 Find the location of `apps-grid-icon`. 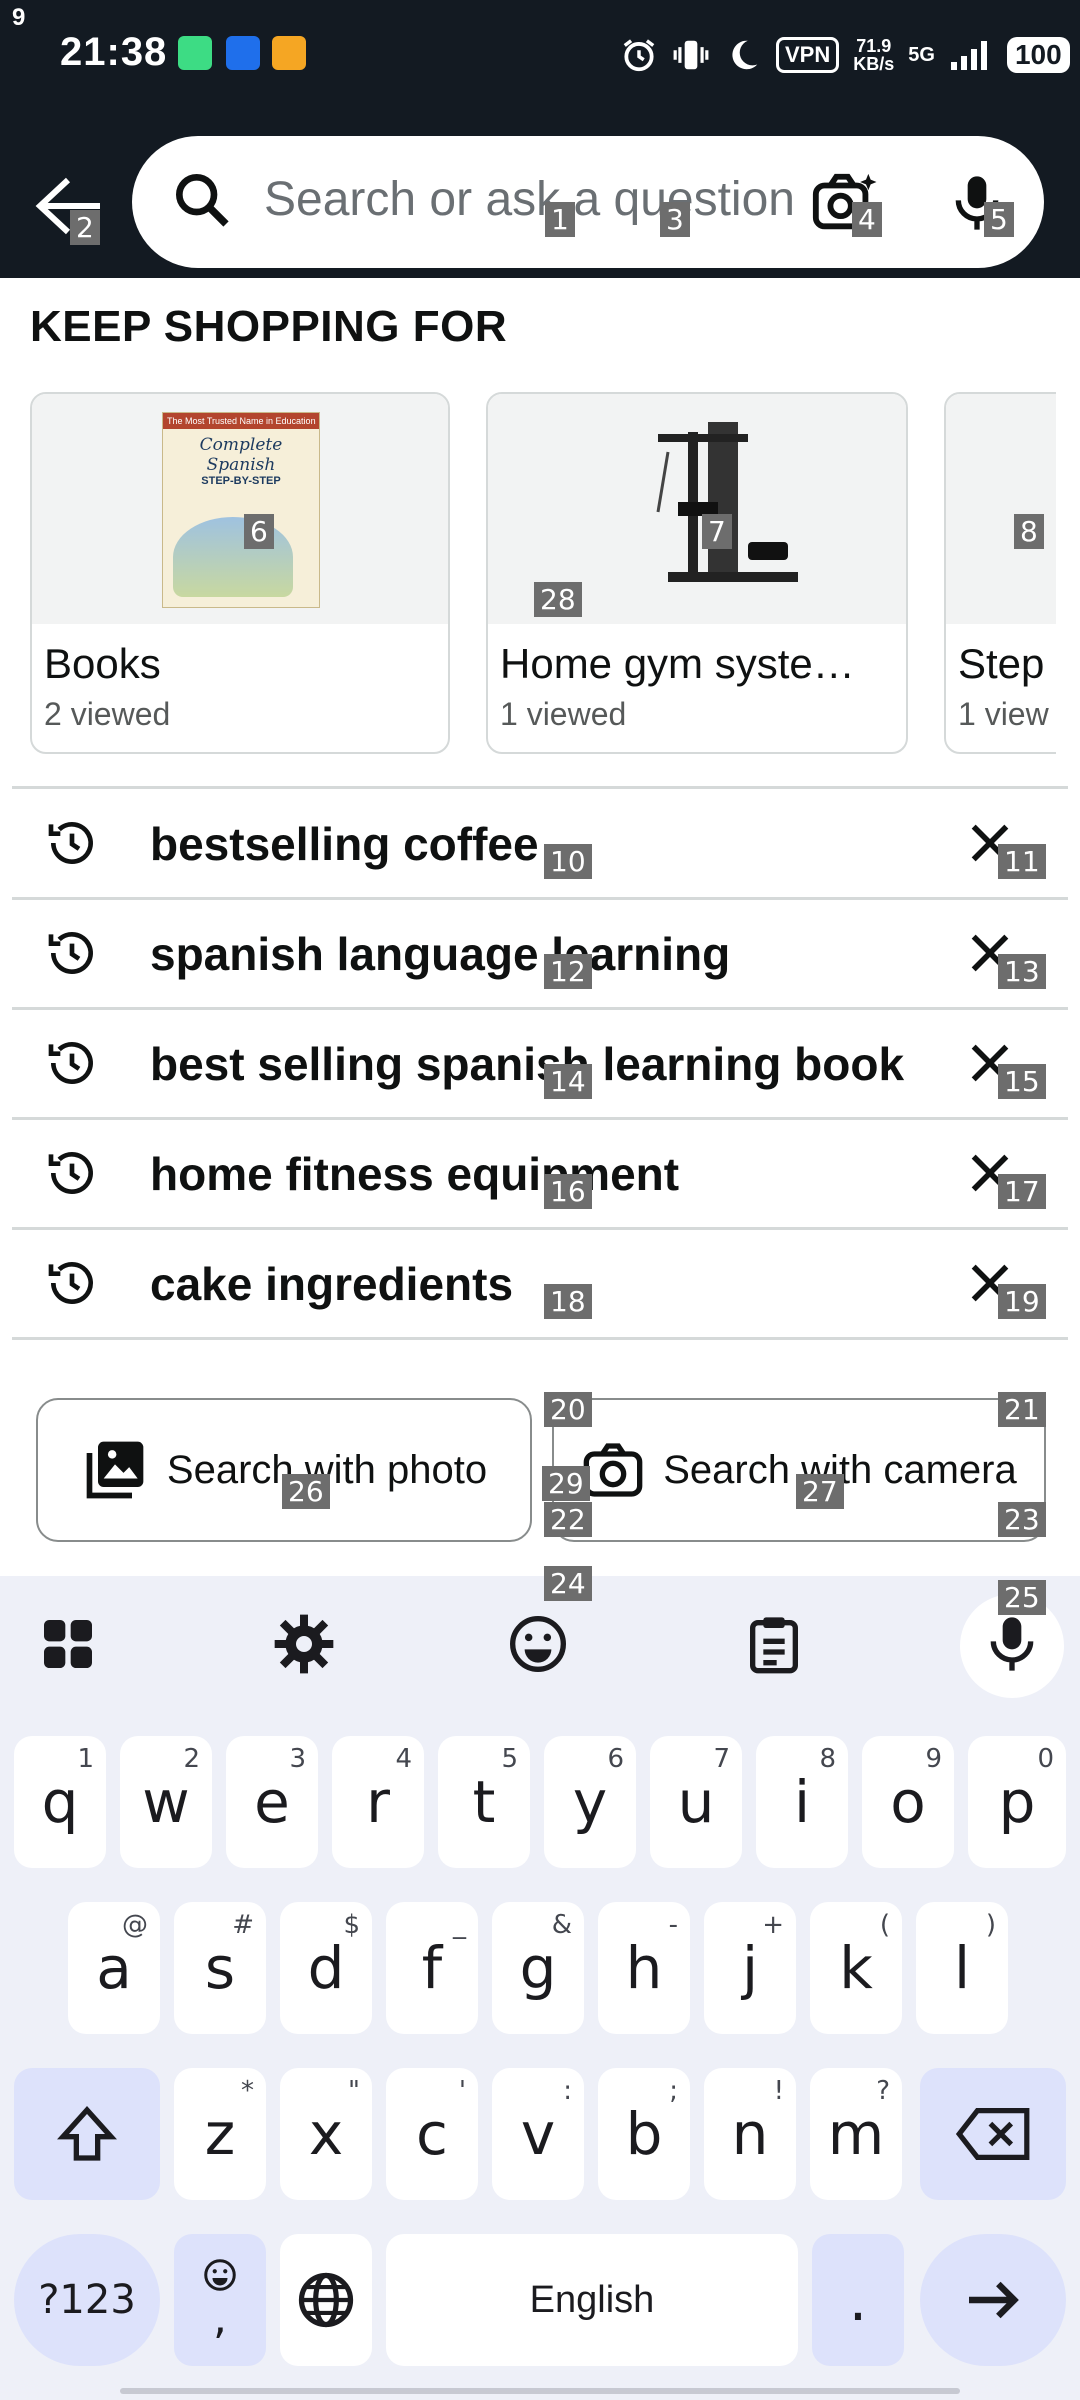

apps-grid-icon is located at coordinates (68, 1644).